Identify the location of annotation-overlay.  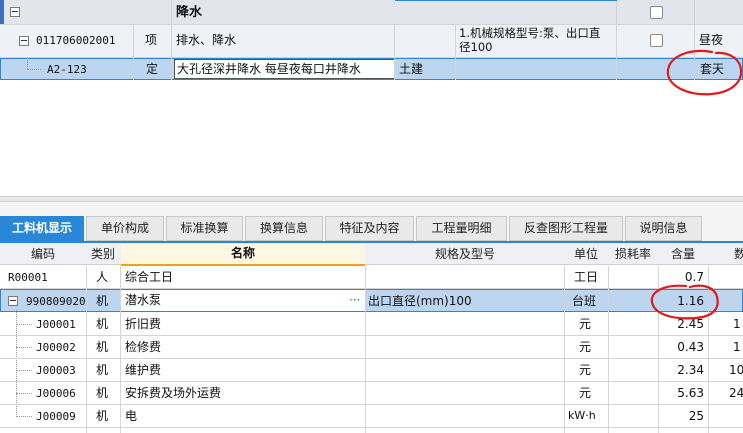
(696, 184).